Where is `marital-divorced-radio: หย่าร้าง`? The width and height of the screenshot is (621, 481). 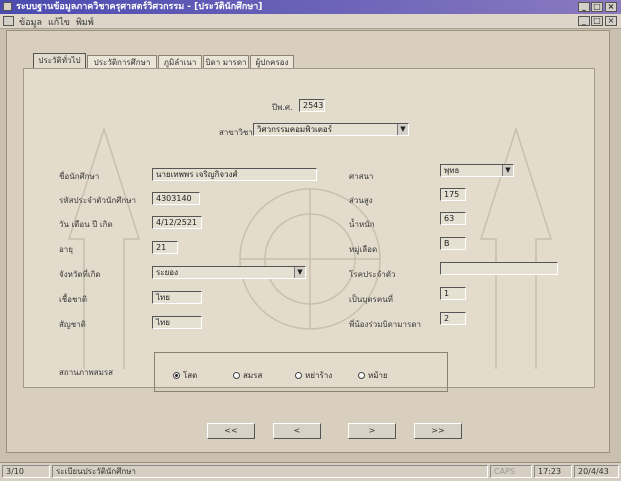
marital-divorced-radio: หย่าร้าง is located at coordinates (313, 375).